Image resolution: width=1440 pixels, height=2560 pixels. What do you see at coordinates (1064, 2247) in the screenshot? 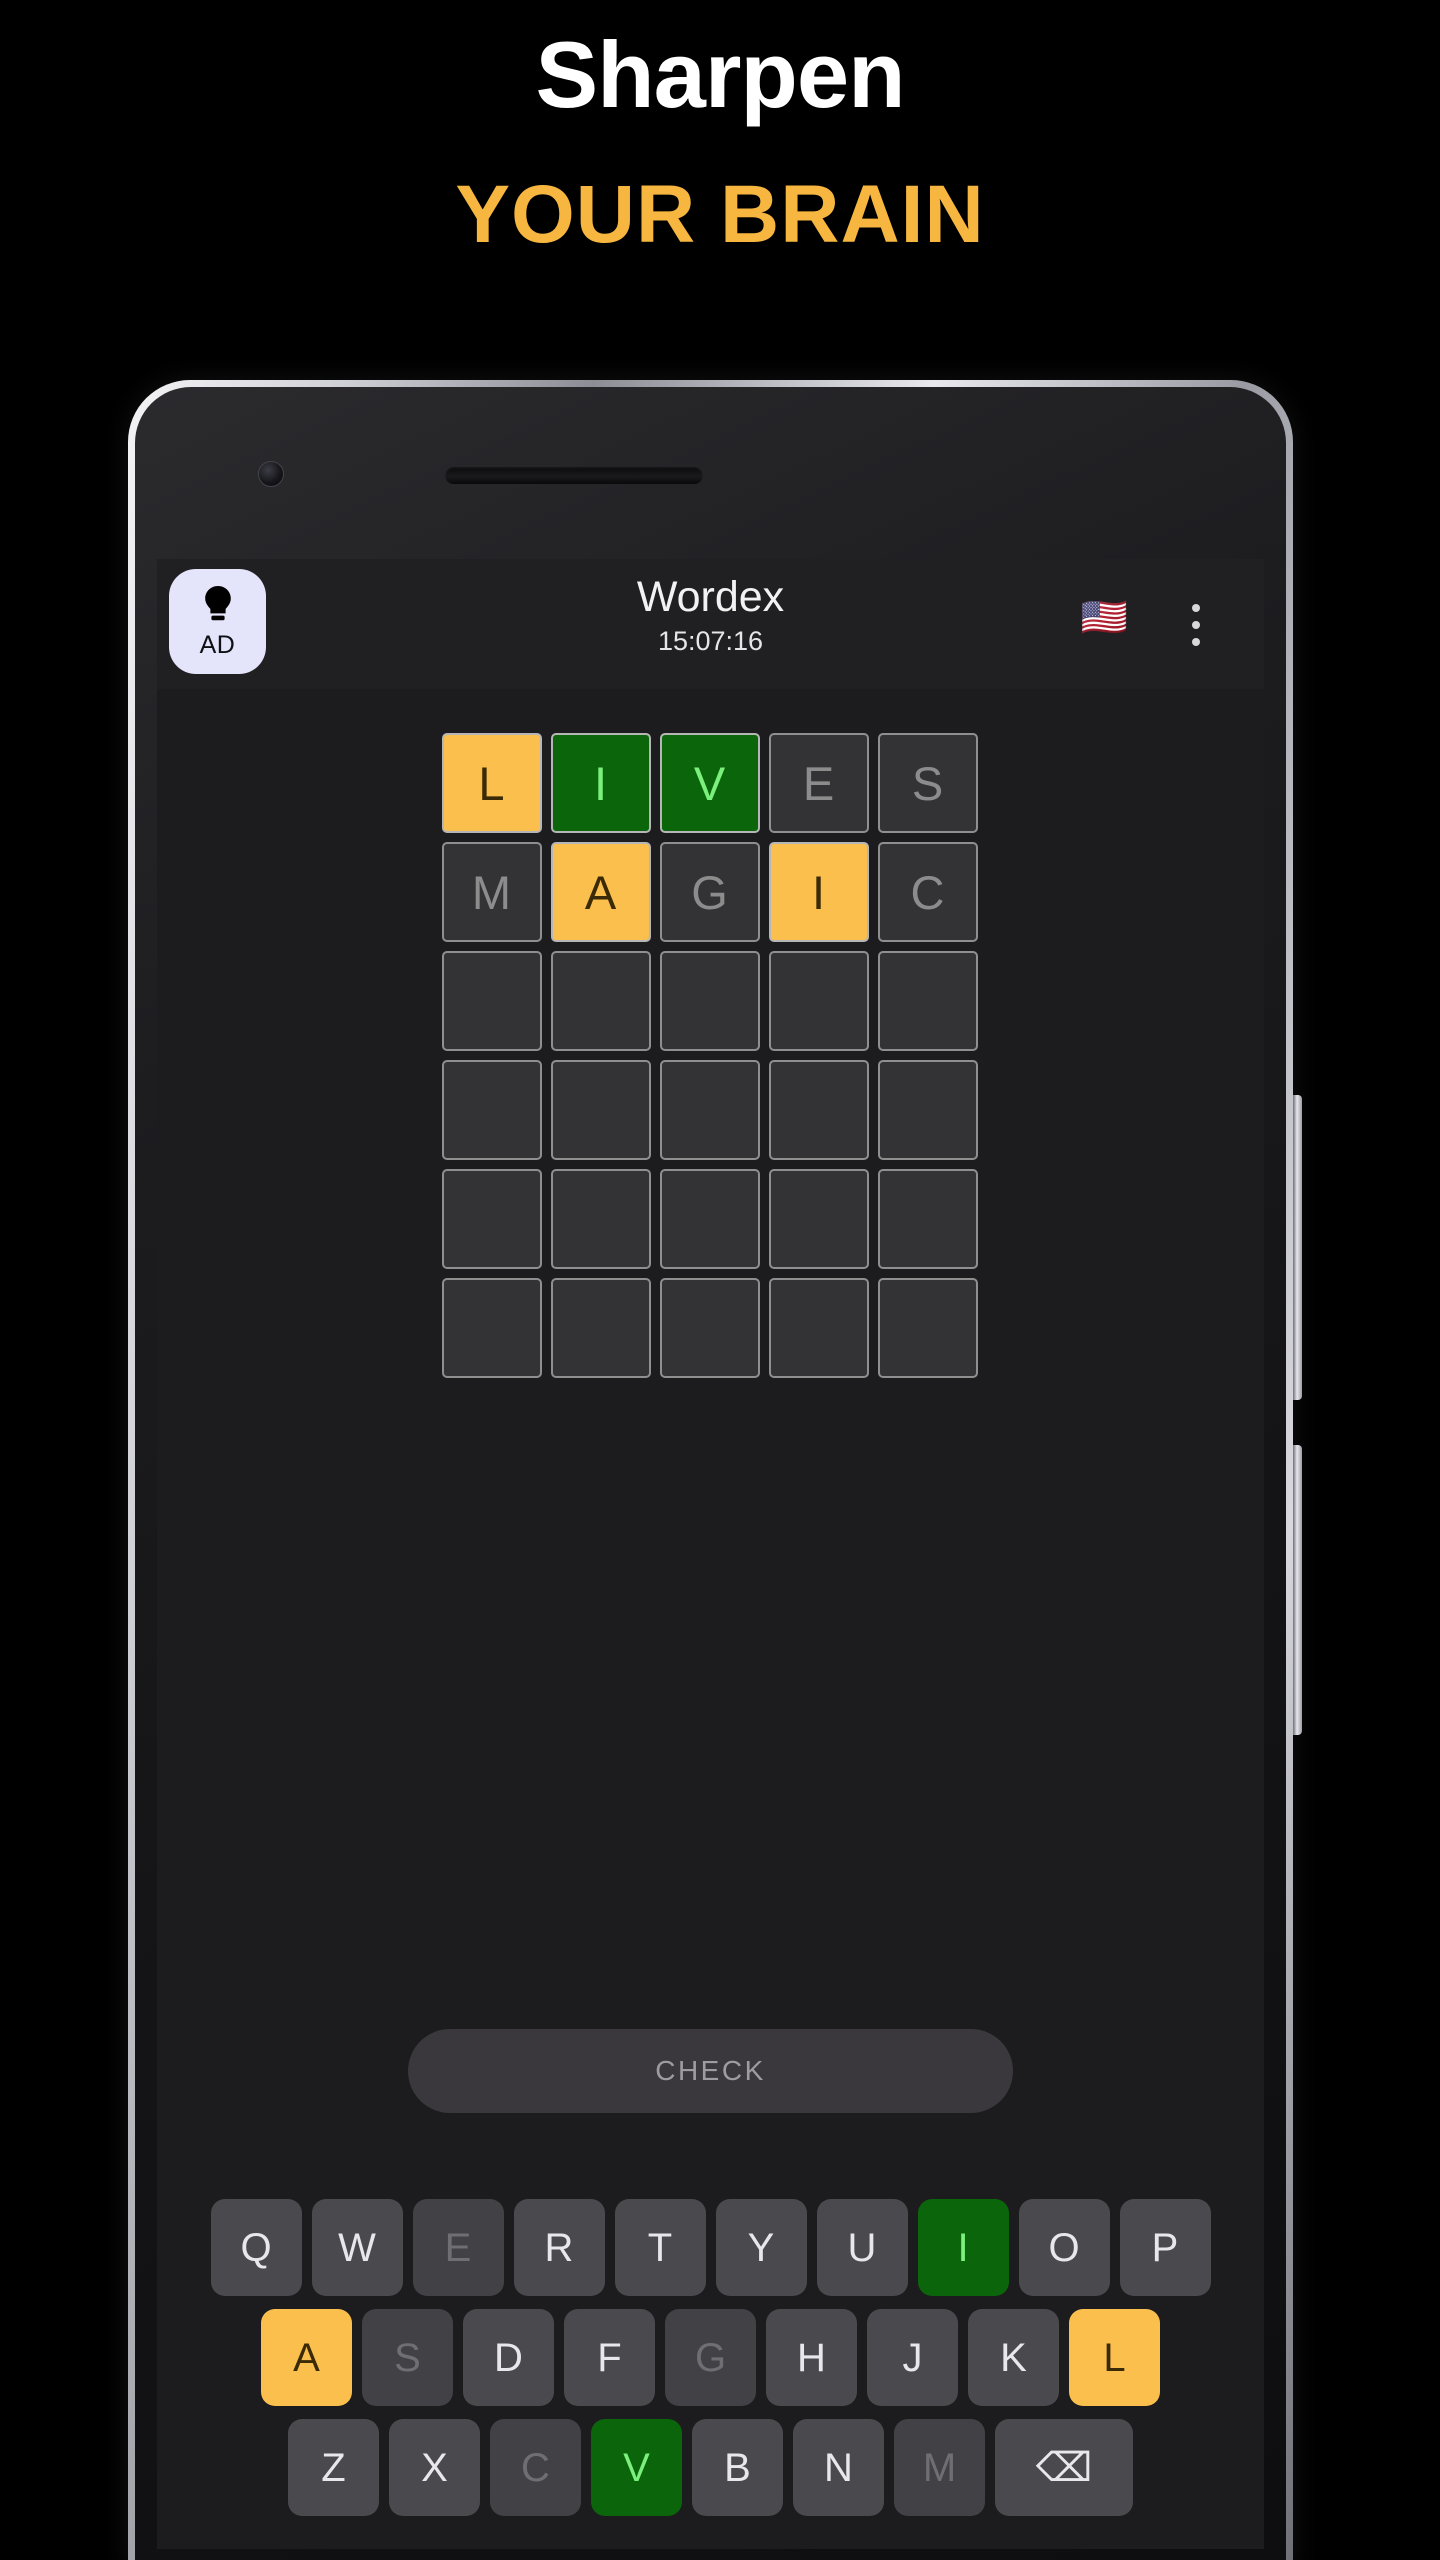
I see `key-o: O` at bounding box center [1064, 2247].